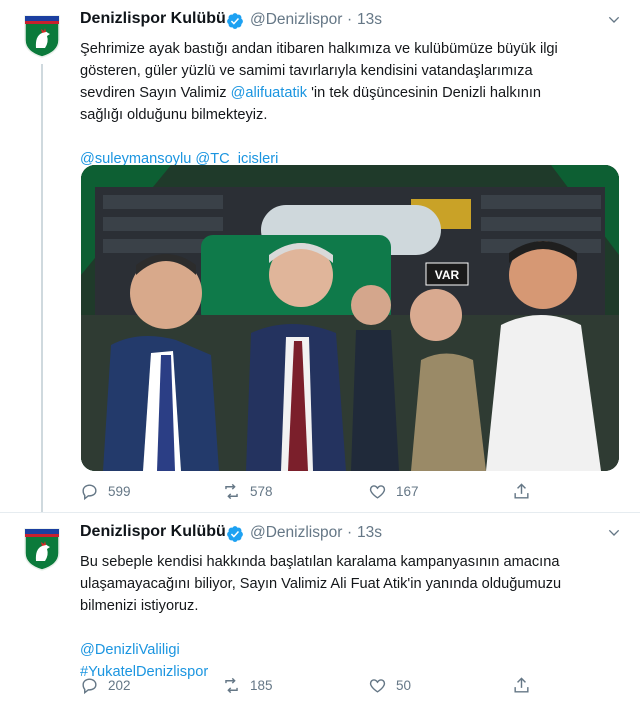  I want to click on mention-link: @DenizliValiligi, so click(130, 650).